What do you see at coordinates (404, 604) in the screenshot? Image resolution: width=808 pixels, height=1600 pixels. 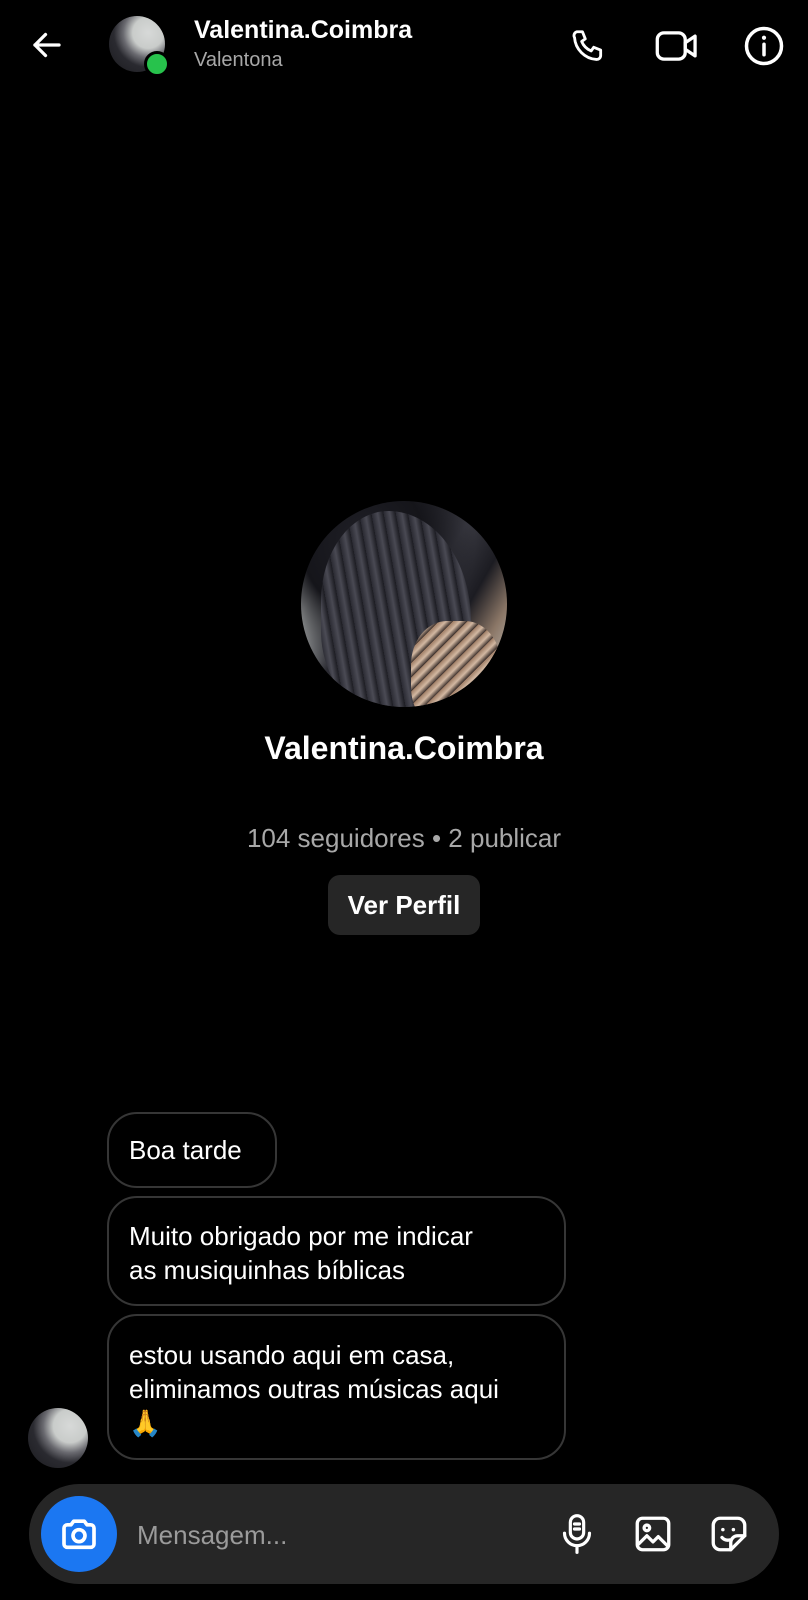 I see `profile-avatar` at bounding box center [404, 604].